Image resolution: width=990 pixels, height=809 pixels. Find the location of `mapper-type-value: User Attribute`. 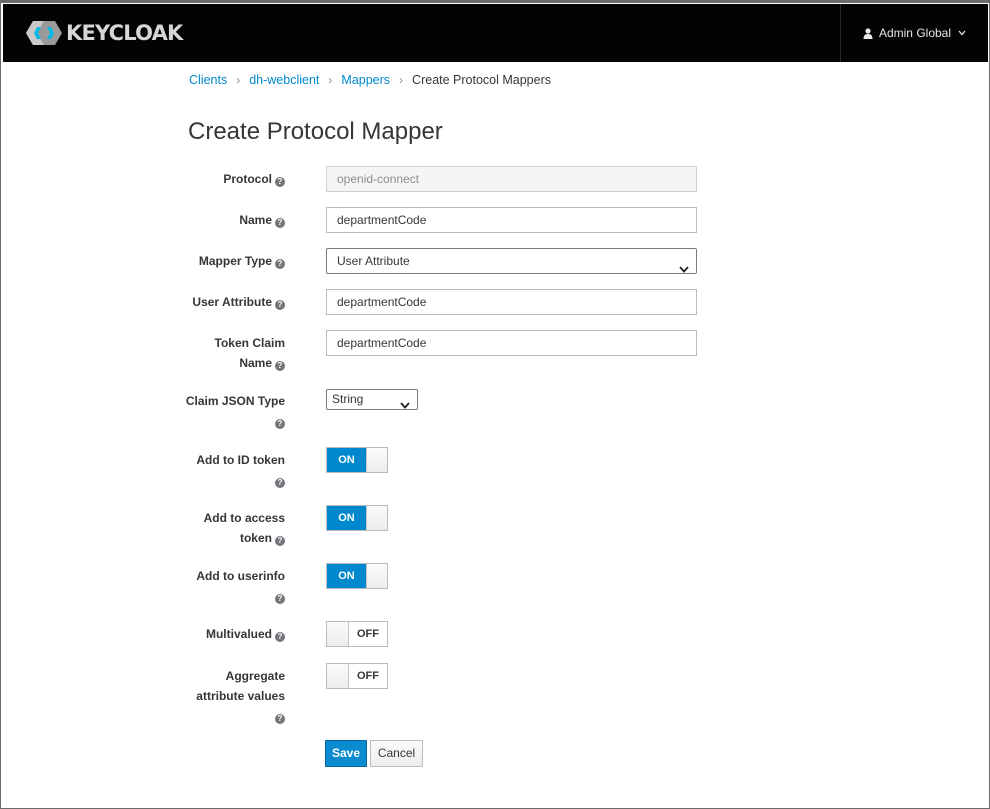

mapper-type-value: User Attribute is located at coordinates (373, 261).